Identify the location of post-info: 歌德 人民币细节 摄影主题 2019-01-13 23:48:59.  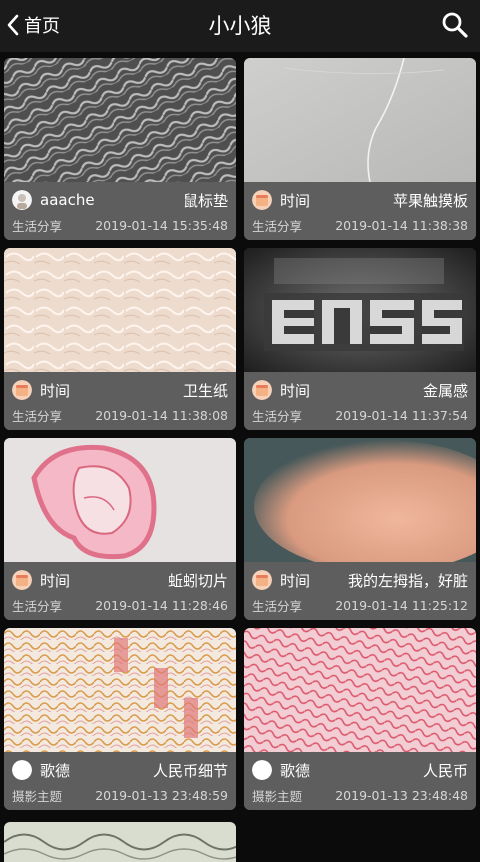
(120, 781).